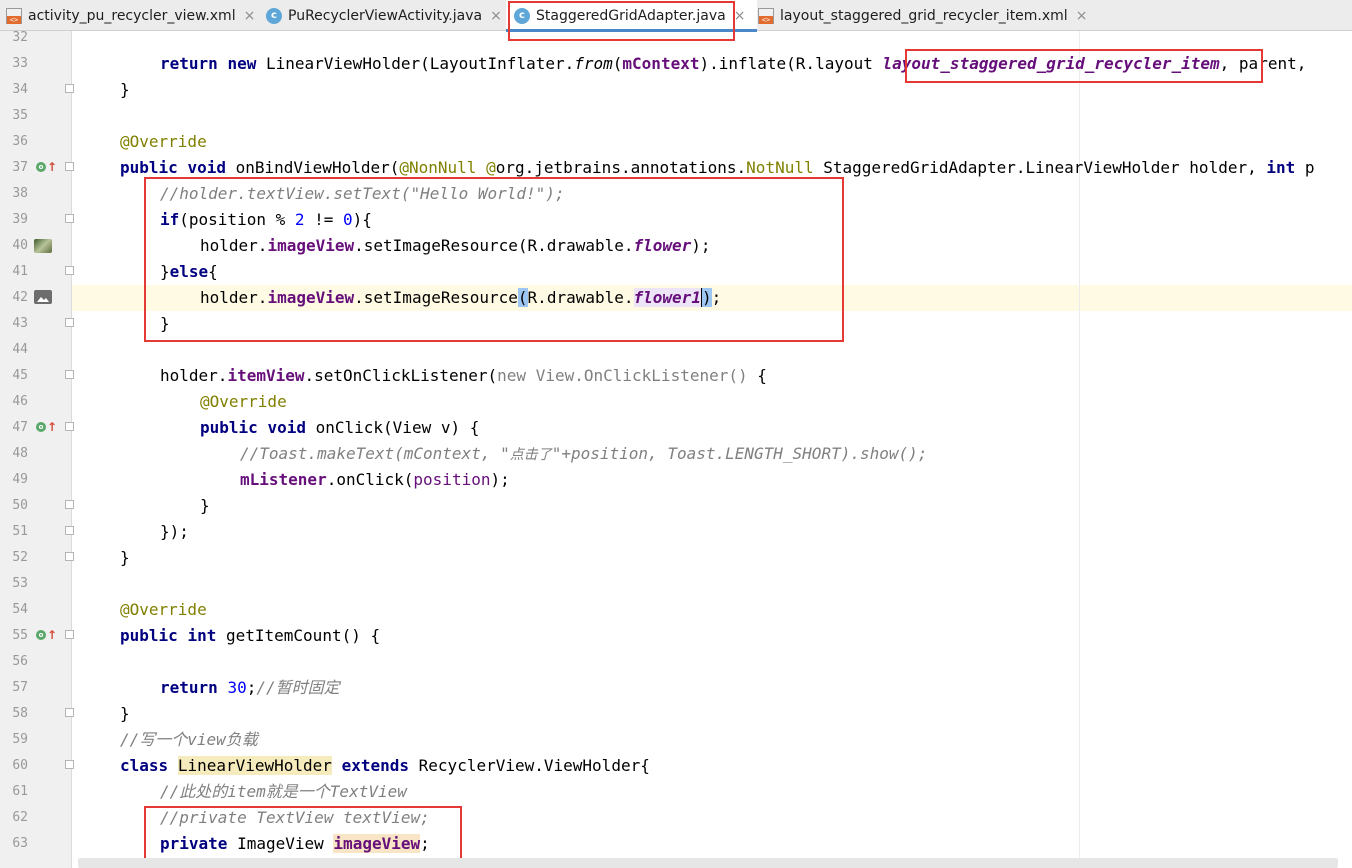 The width and height of the screenshot is (1352, 868). I want to click on line-number: 38, so click(20, 193).